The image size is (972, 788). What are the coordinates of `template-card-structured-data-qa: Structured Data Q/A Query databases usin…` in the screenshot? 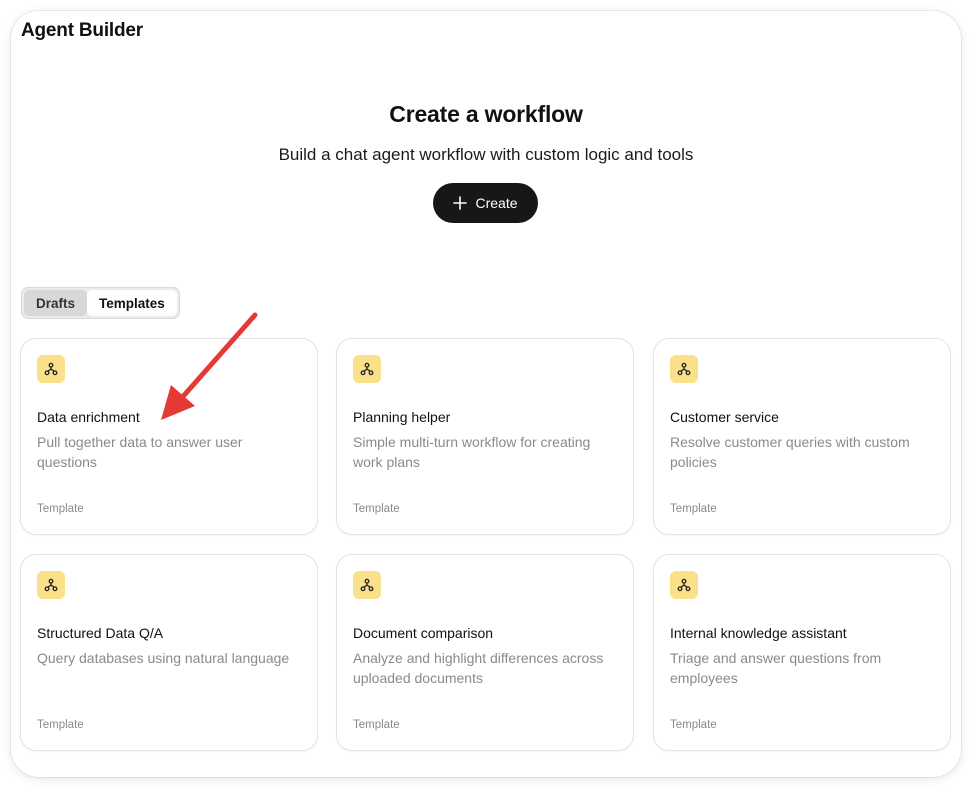 It's located at (169, 652).